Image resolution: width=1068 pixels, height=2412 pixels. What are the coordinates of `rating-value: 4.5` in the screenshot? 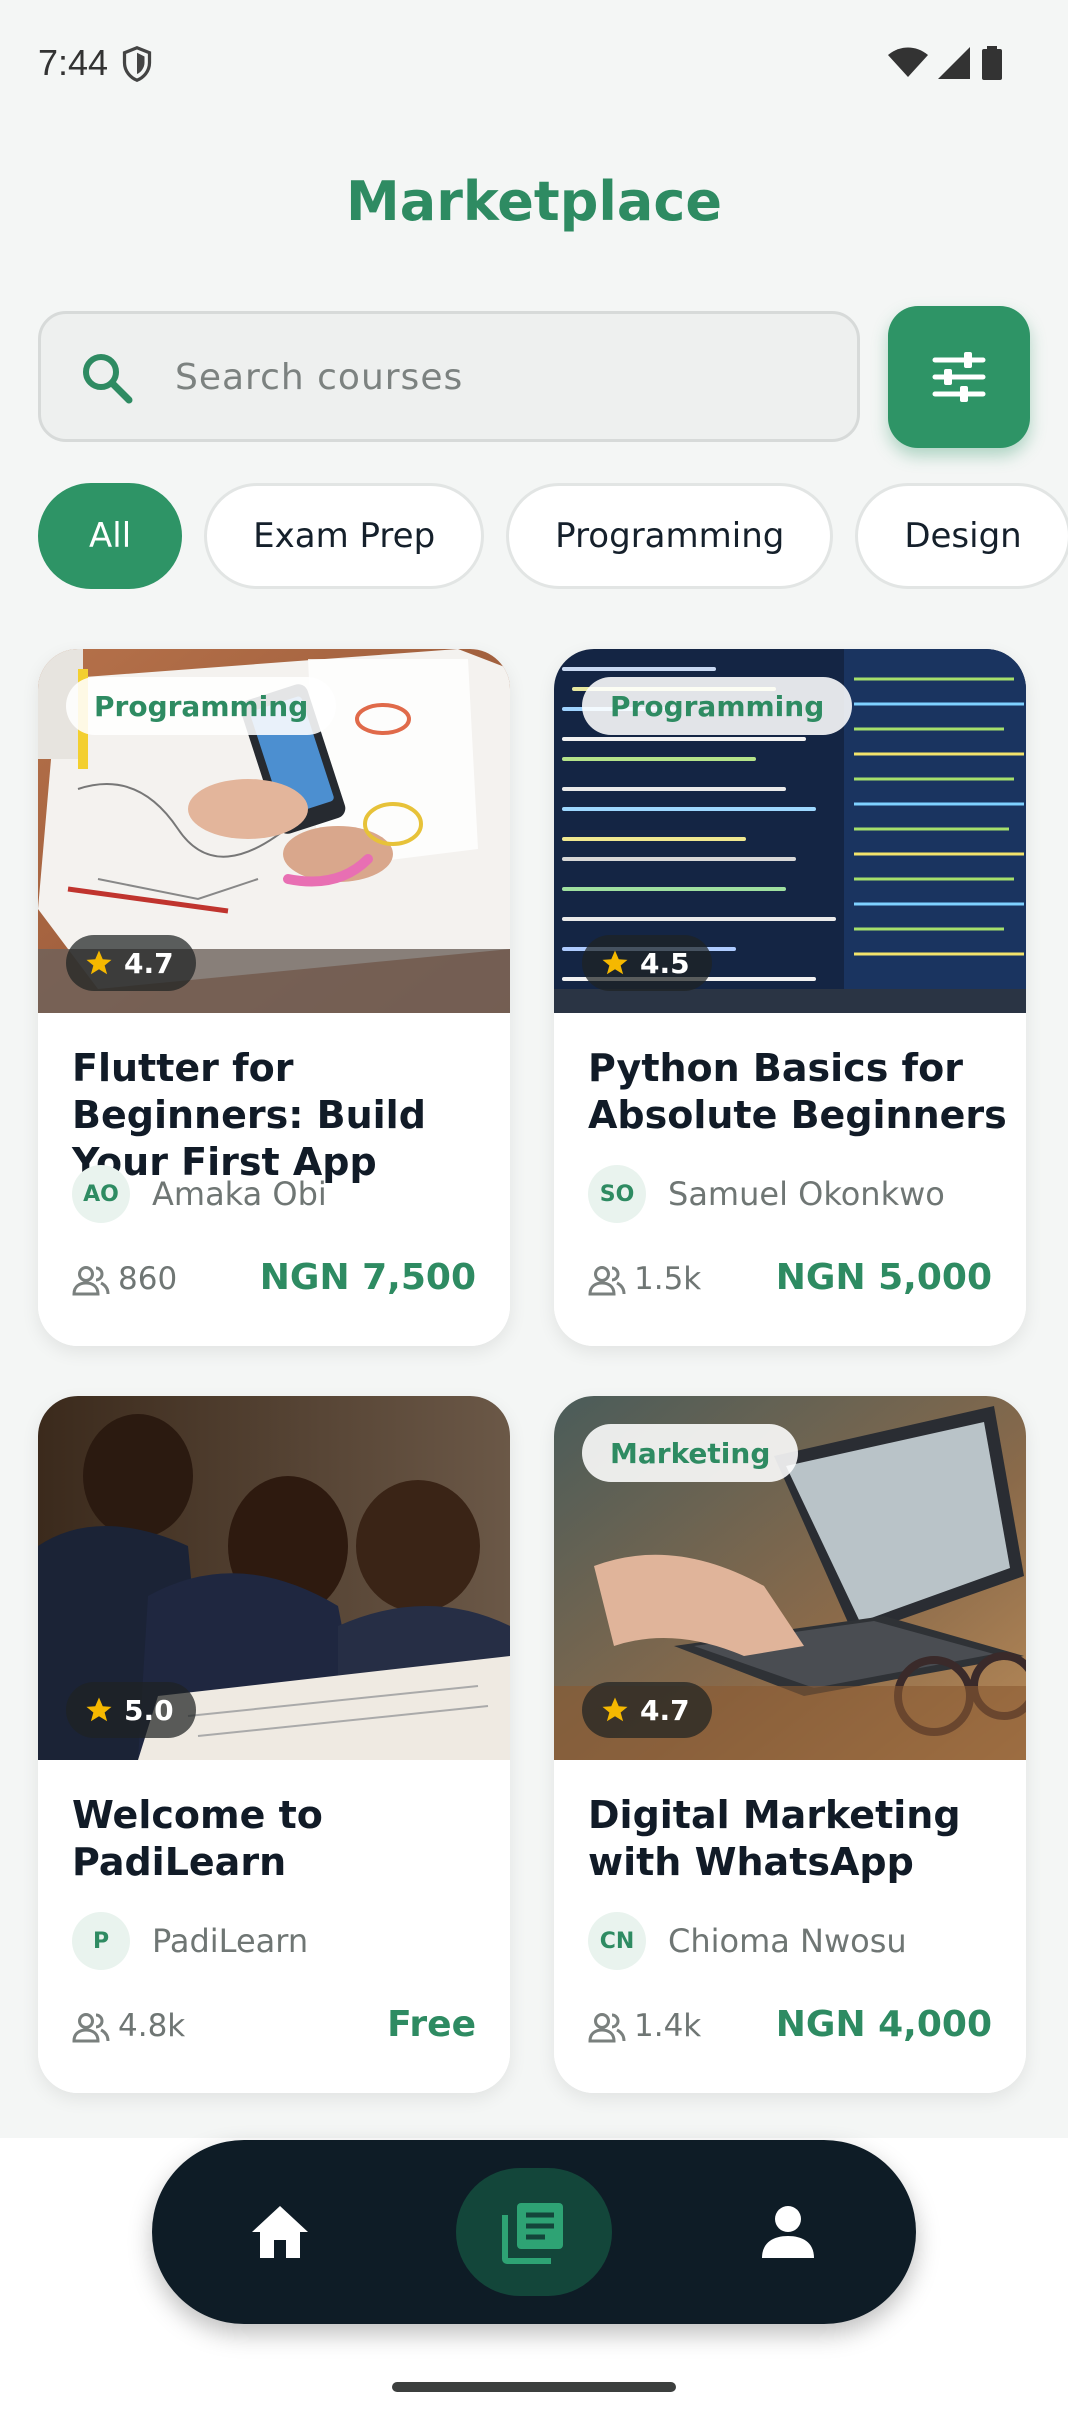 It's located at (665, 963).